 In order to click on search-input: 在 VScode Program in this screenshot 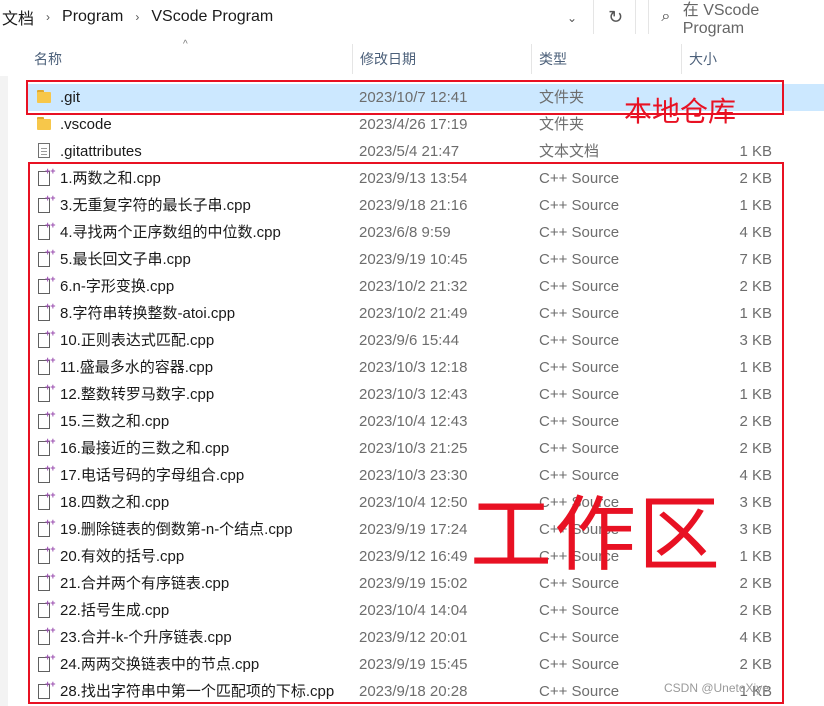, I will do `click(753, 19)`.